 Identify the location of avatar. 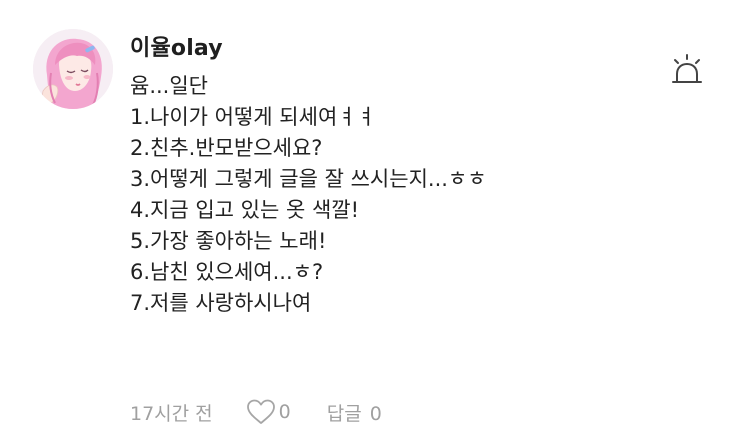
(73, 69).